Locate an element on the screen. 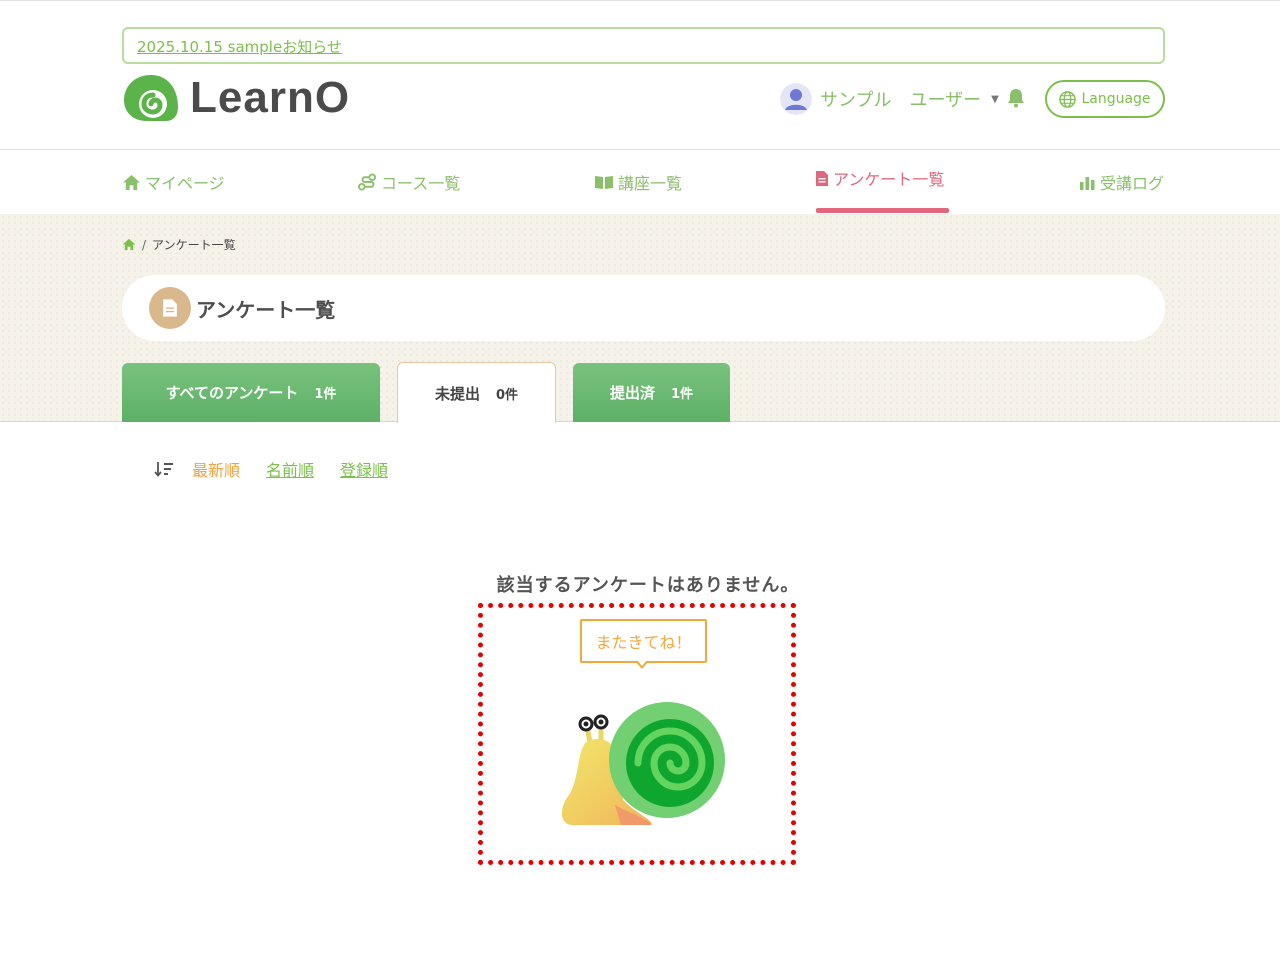 This screenshot has height=962, width=1280. tab-submitted: 提出済 1件 is located at coordinates (651, 392).